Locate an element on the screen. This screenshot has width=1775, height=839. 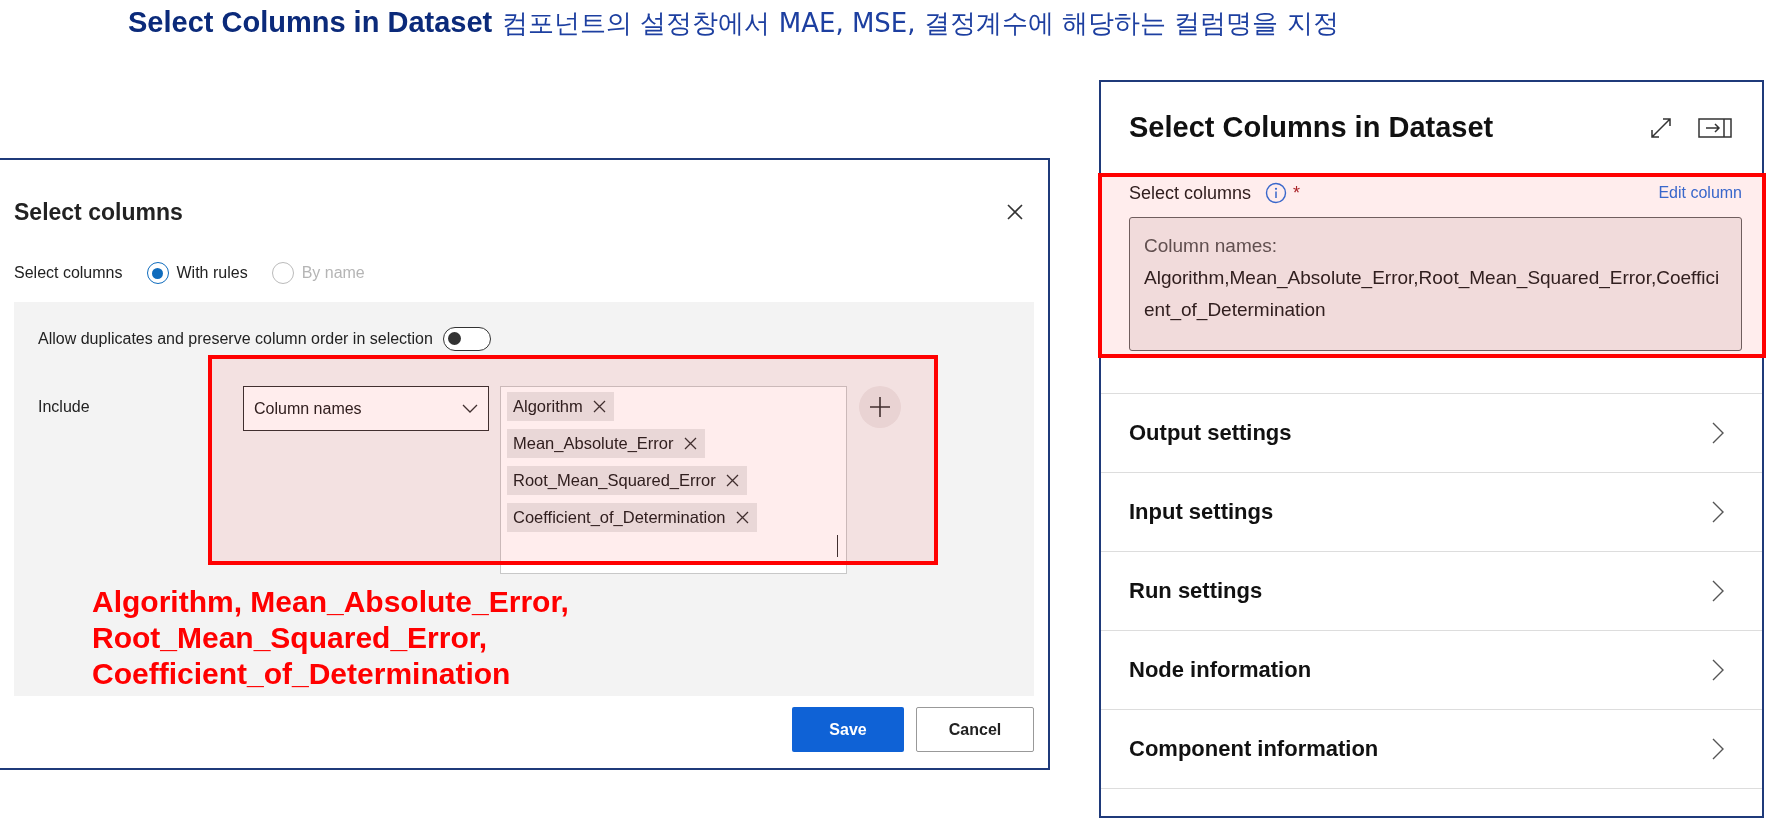
chevron-down-icon is located at coordinates (470, 408).